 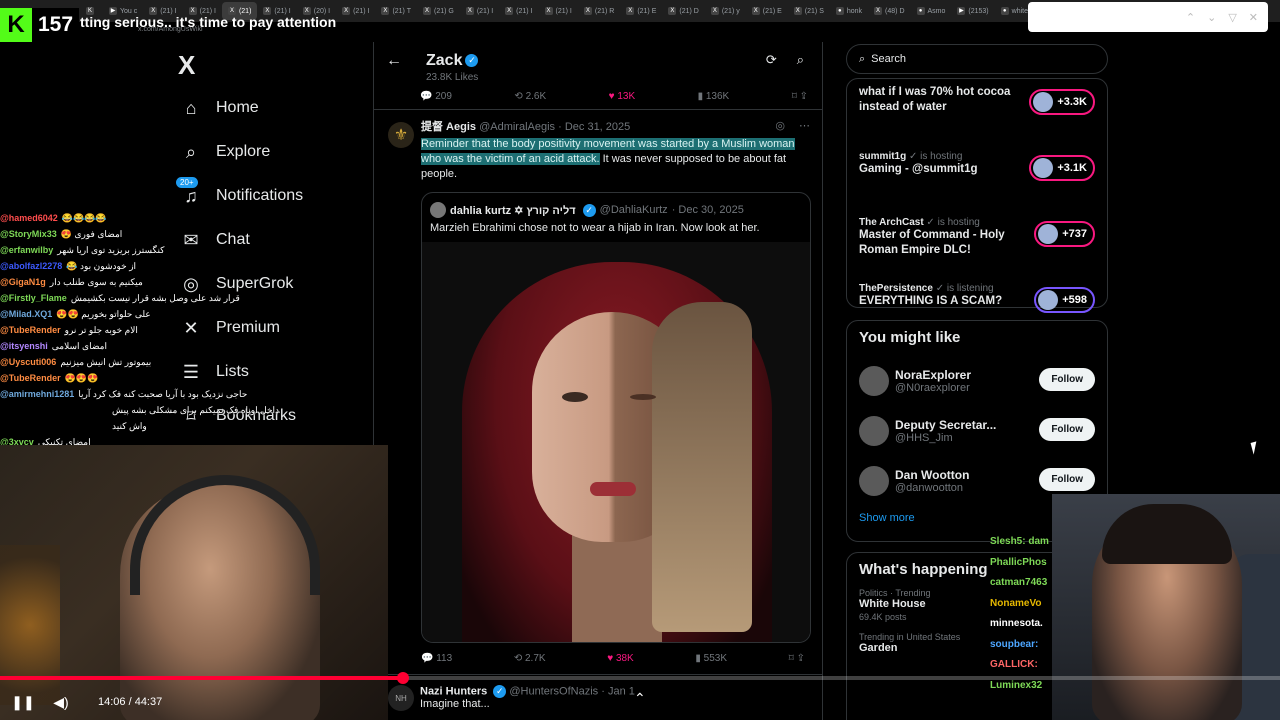 I want to click on x-logo: X, so click(x=186, y=65).